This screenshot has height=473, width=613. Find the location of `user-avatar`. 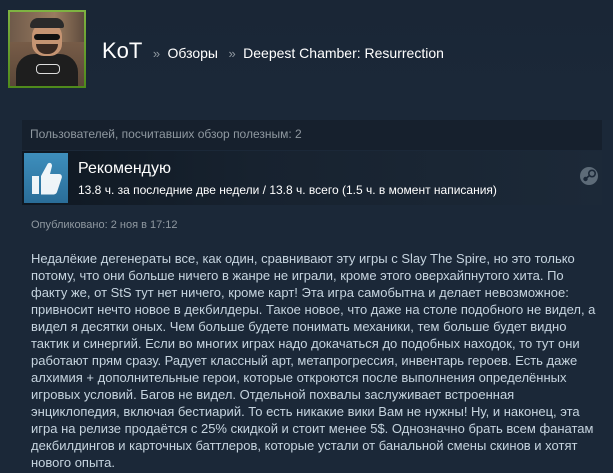

user-avatar is located at coordinates (47, 49).